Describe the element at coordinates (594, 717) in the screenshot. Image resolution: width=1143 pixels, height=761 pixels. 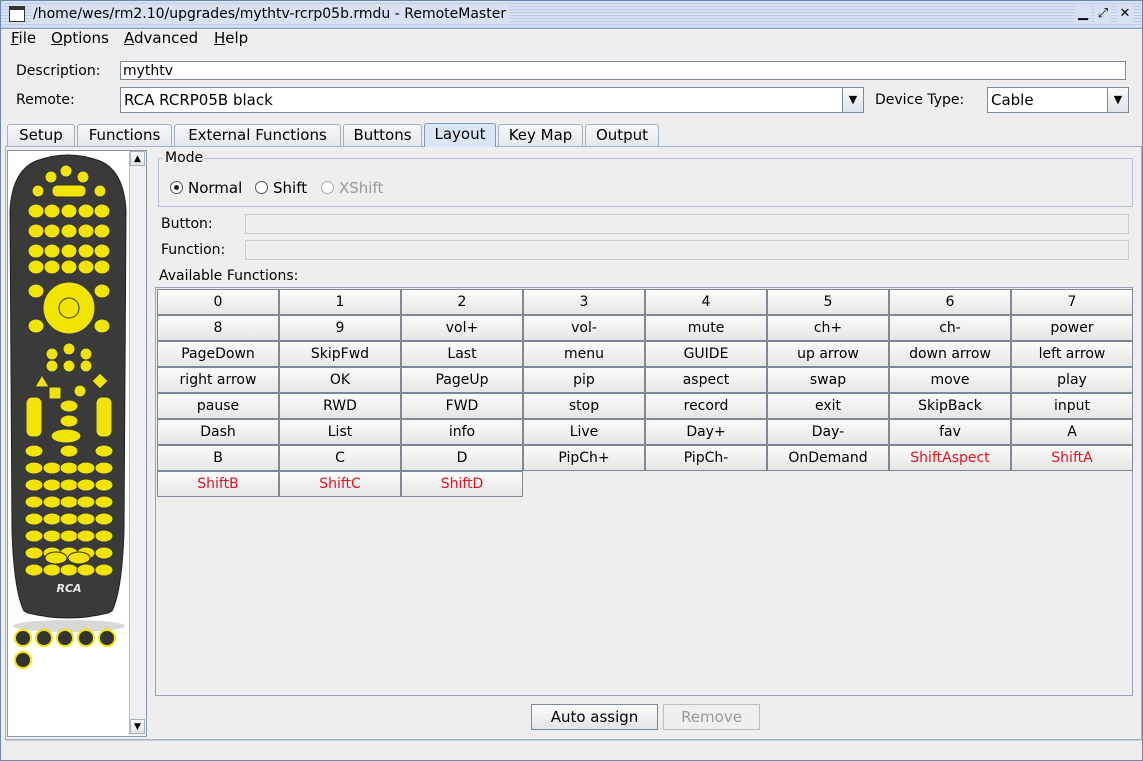
I see `auto-assign-button: Auto assign` at that location.